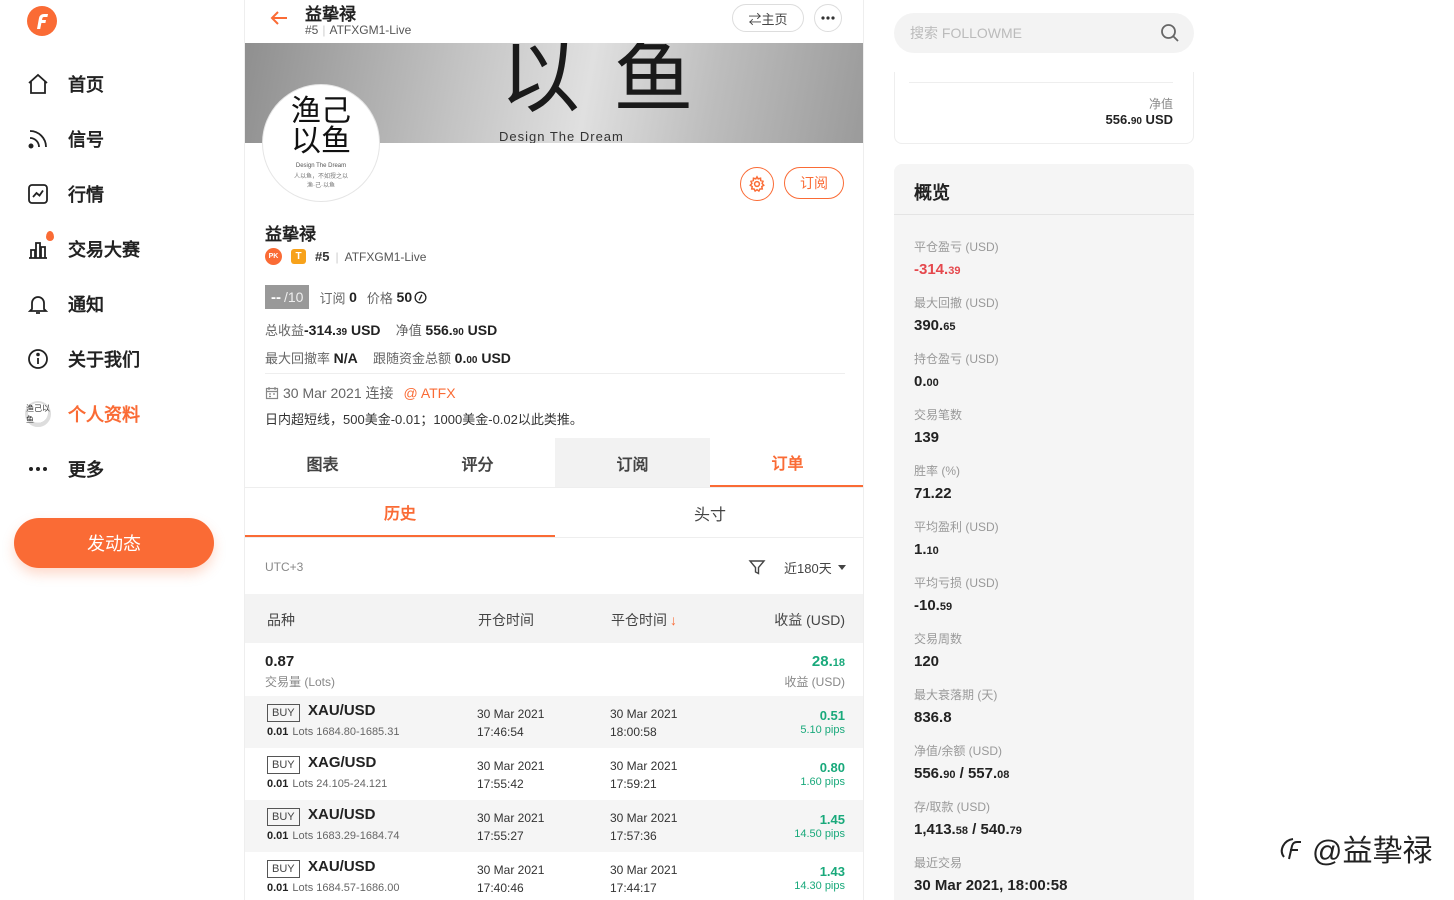  I want to click on open-time: 30 Mar 2021 17:55:27, so click(510, 827).